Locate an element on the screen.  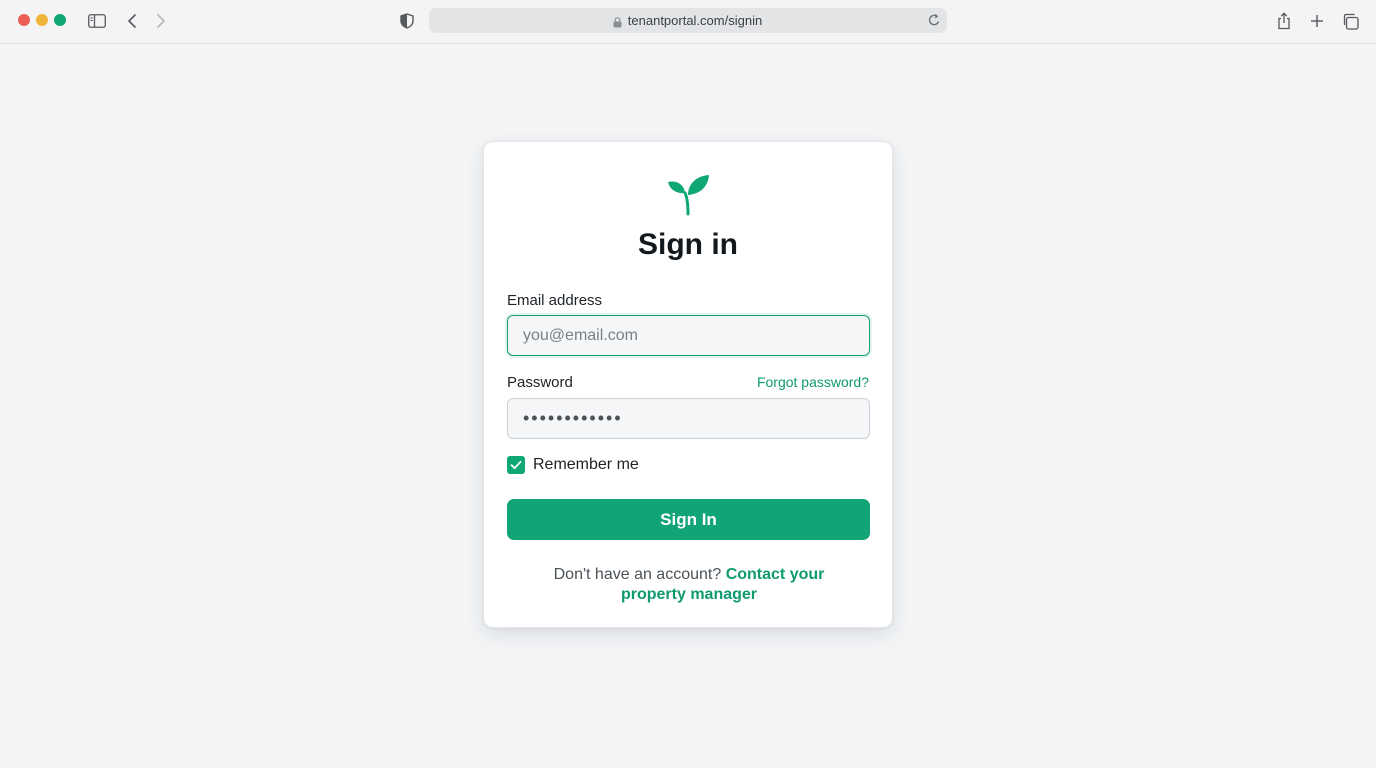
forward-icon is located at coordinates (161, 21).